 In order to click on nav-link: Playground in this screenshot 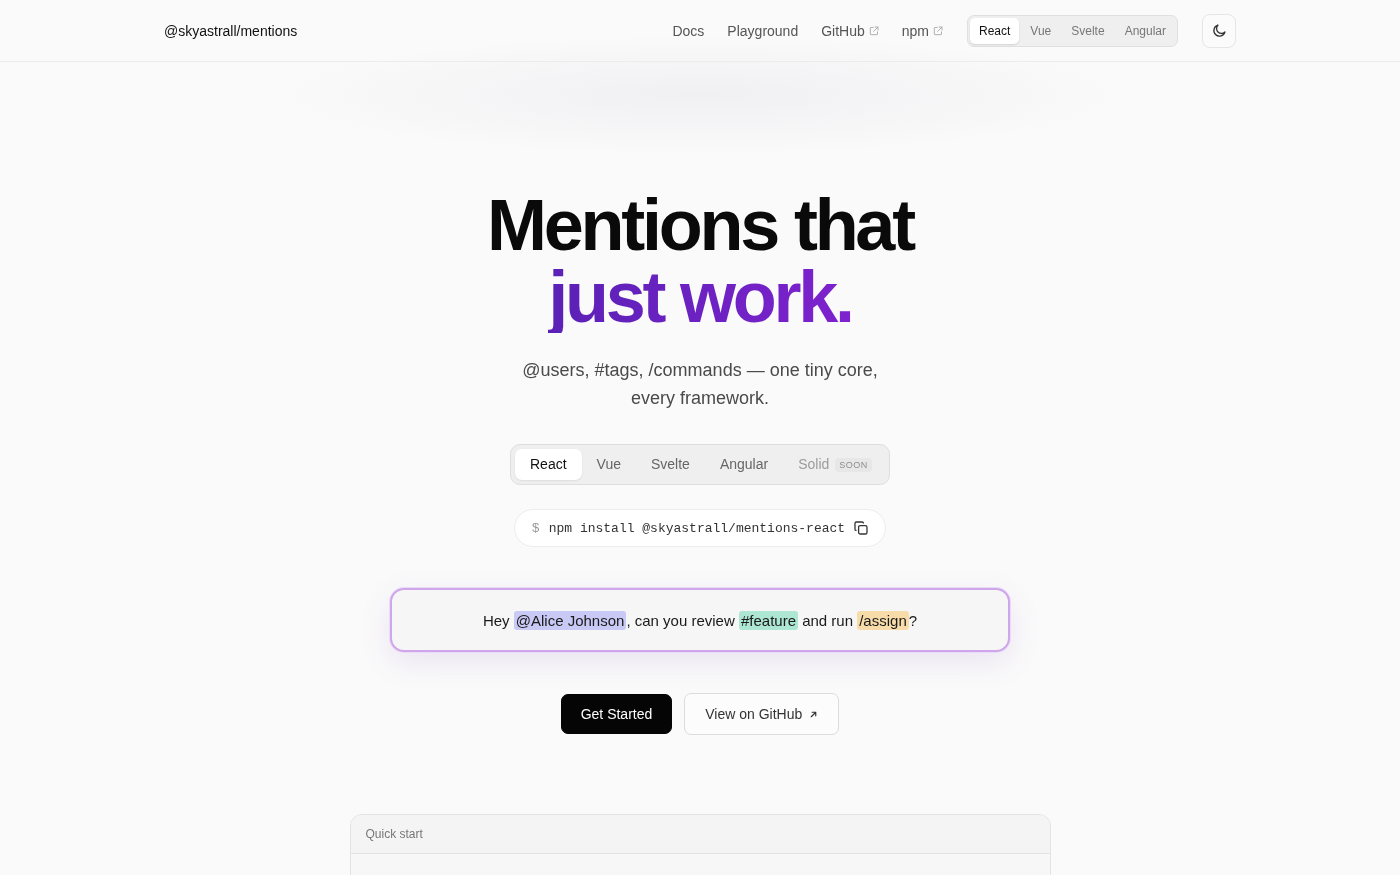, I will do `click(763, 30)`.